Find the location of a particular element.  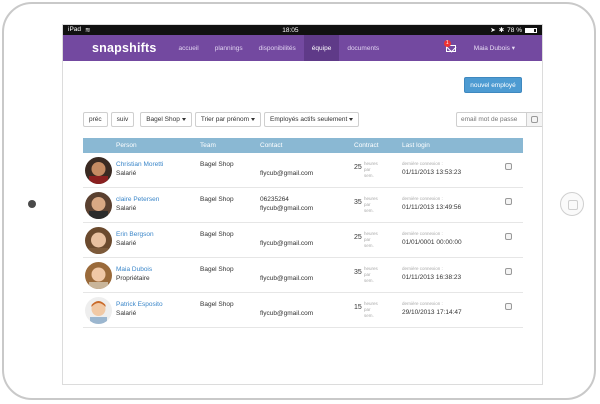

chevron-down-icon: ▾ is located at coordinates (513, 48).